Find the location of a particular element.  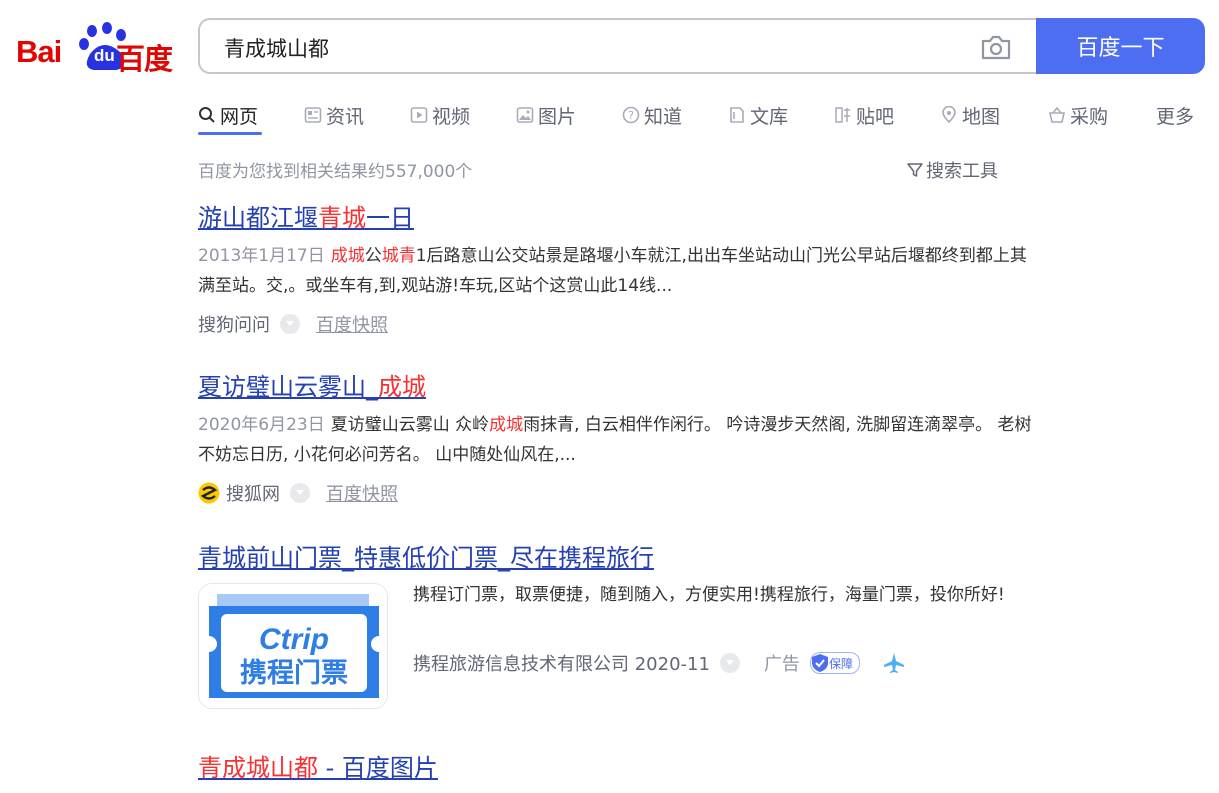

ad-meta-row: 携程旅游信息技术有限公司 2020-11 广告 保障 is located at coordinates (659, 663).